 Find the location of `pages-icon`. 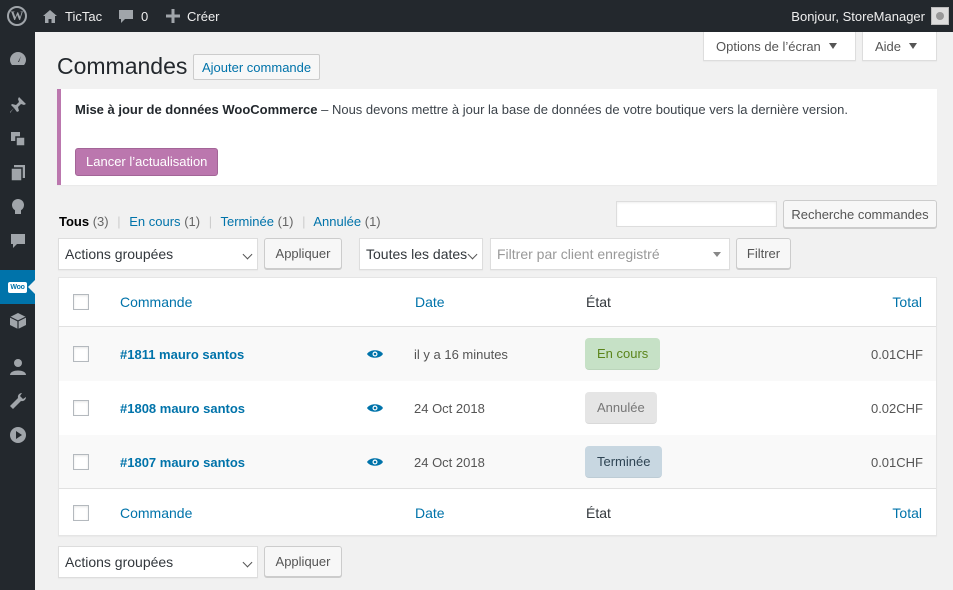

pages-icon is located at coordinates (17, 173).